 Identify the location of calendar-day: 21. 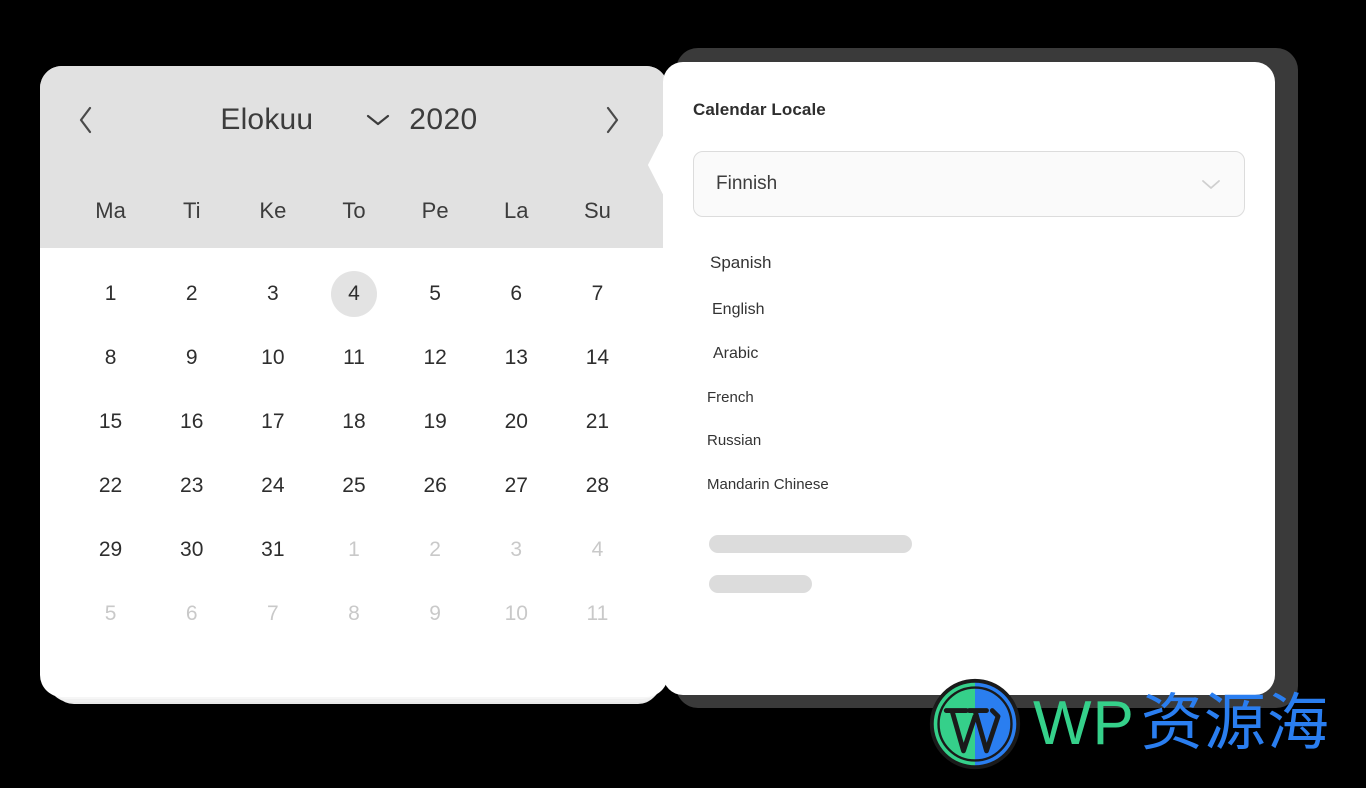
(597, 422).